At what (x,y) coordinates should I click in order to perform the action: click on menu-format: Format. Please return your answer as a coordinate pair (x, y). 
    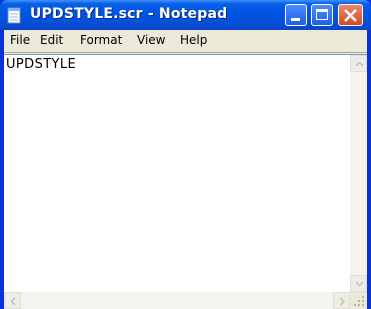
    Looking at the image, I should click on (101, 40).